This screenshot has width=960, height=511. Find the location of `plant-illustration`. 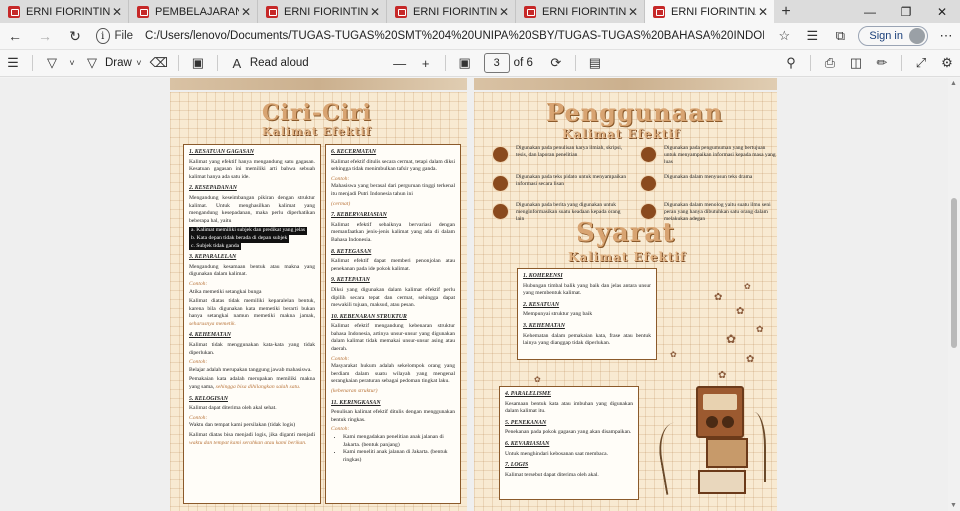

plant-illustration is located at coordinates (754, 447).